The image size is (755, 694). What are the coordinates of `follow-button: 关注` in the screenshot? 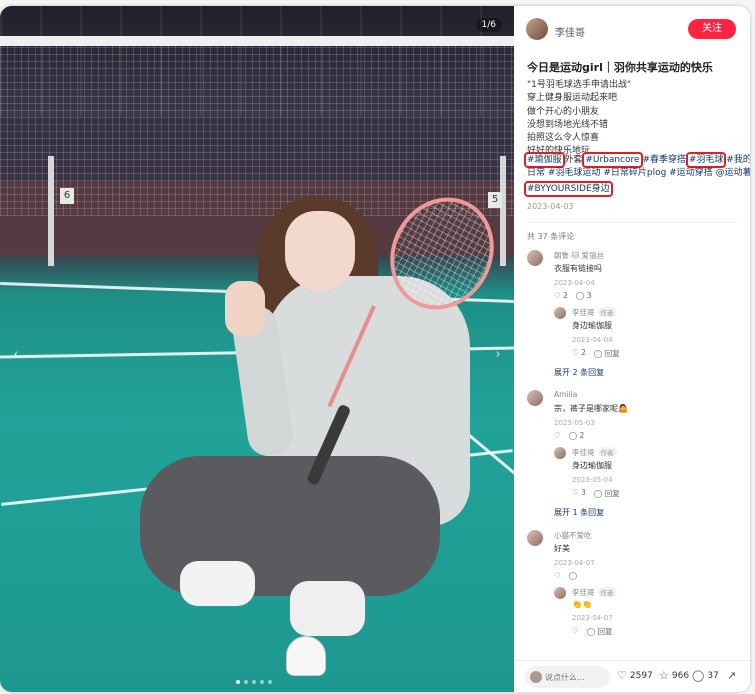 It's located at (712, 29).